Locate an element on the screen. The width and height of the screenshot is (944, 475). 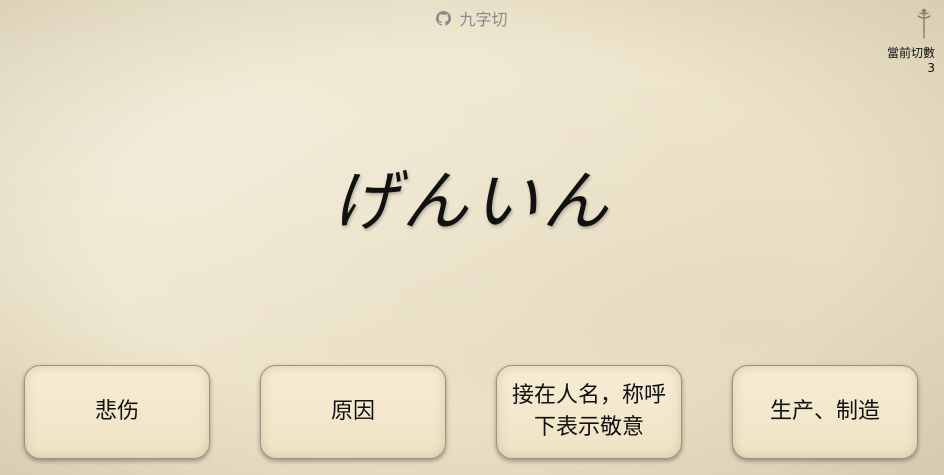
counter-label: 當前切數 is located at coordinates (910, 53).